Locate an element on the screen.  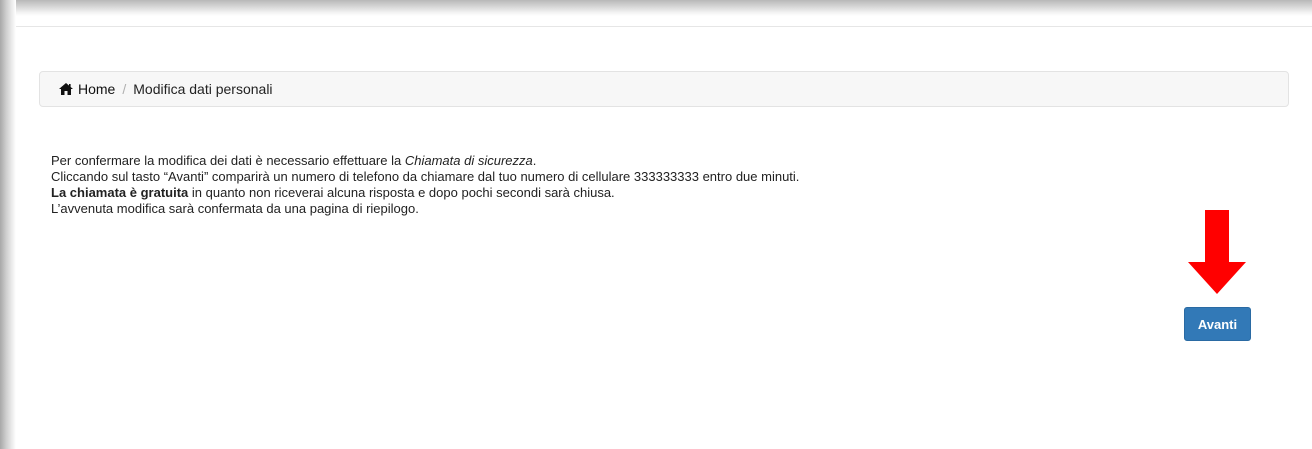
breadcrumb-current: Modifica dati personali is located at coordinates (203, 89).